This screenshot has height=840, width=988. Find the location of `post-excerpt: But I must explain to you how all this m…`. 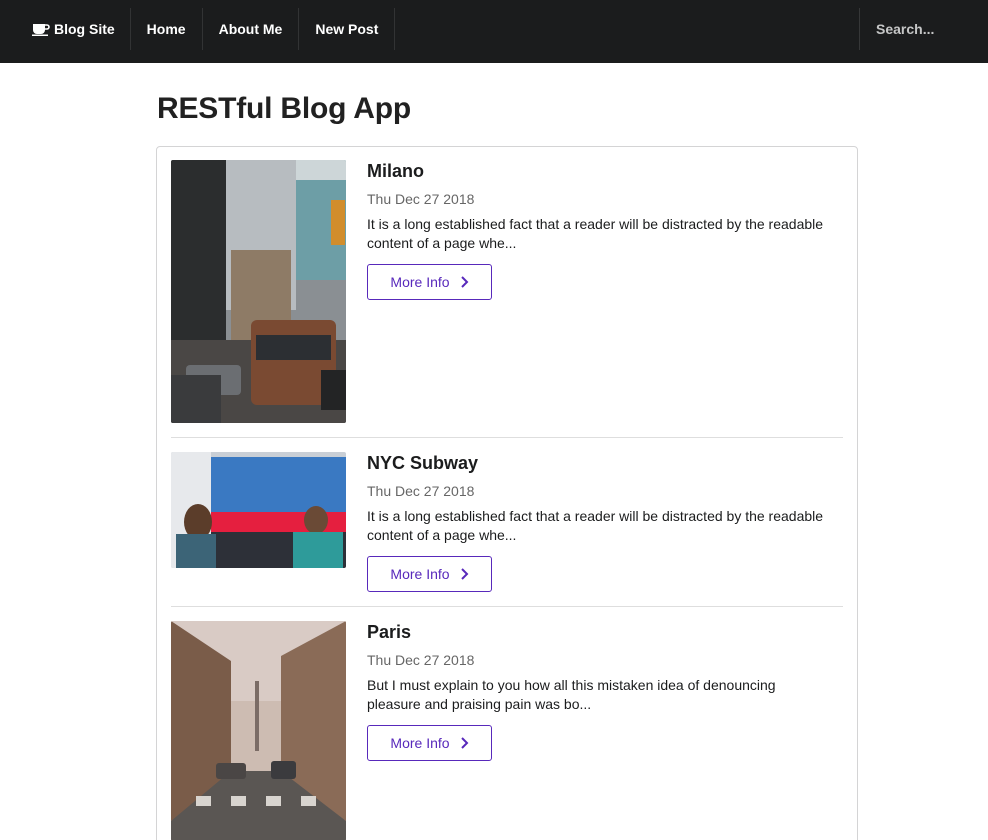

post-excerpt: But I must explain to you how all this m… is located at coordinates (571, 694).